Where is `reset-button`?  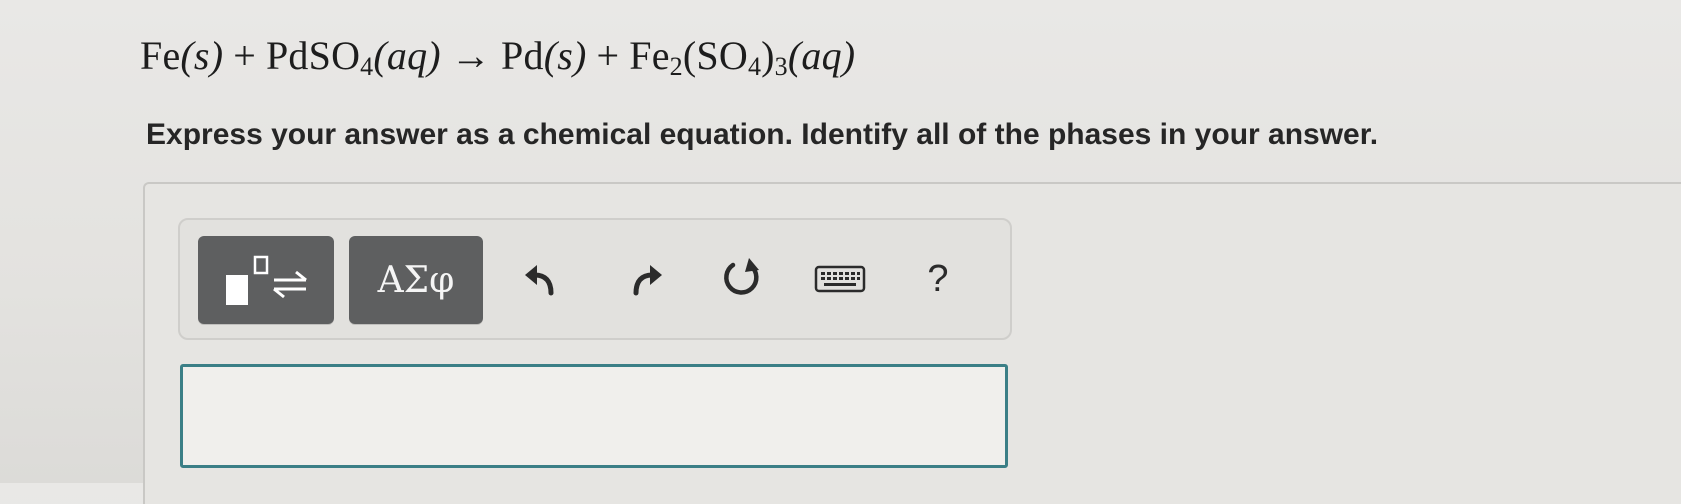 reset-button is located at coordinates (742, 279).